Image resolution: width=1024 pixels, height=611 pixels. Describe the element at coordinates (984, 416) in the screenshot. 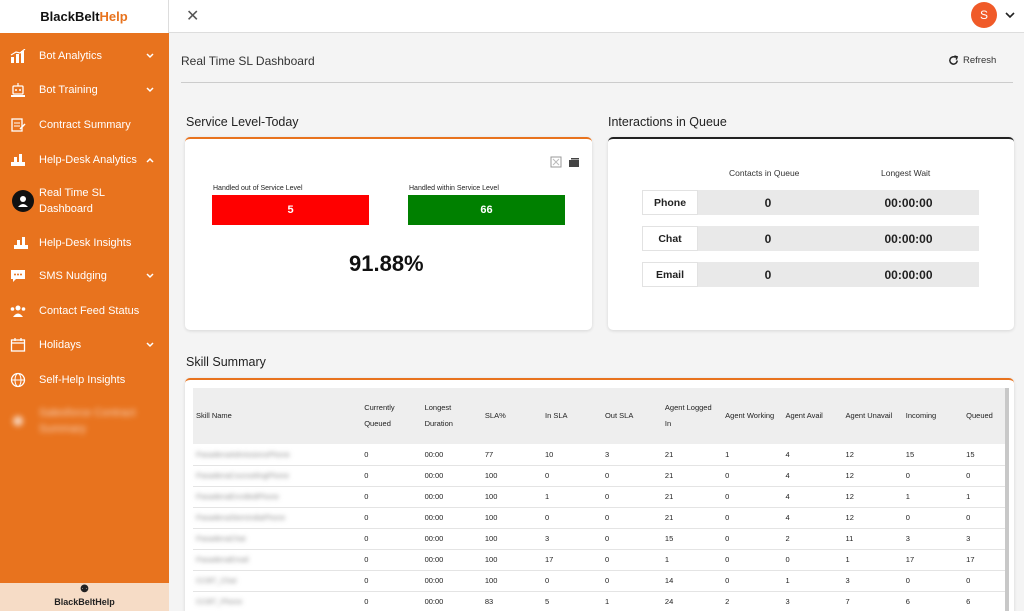

I see `col-header-queued: Queued` at that location.